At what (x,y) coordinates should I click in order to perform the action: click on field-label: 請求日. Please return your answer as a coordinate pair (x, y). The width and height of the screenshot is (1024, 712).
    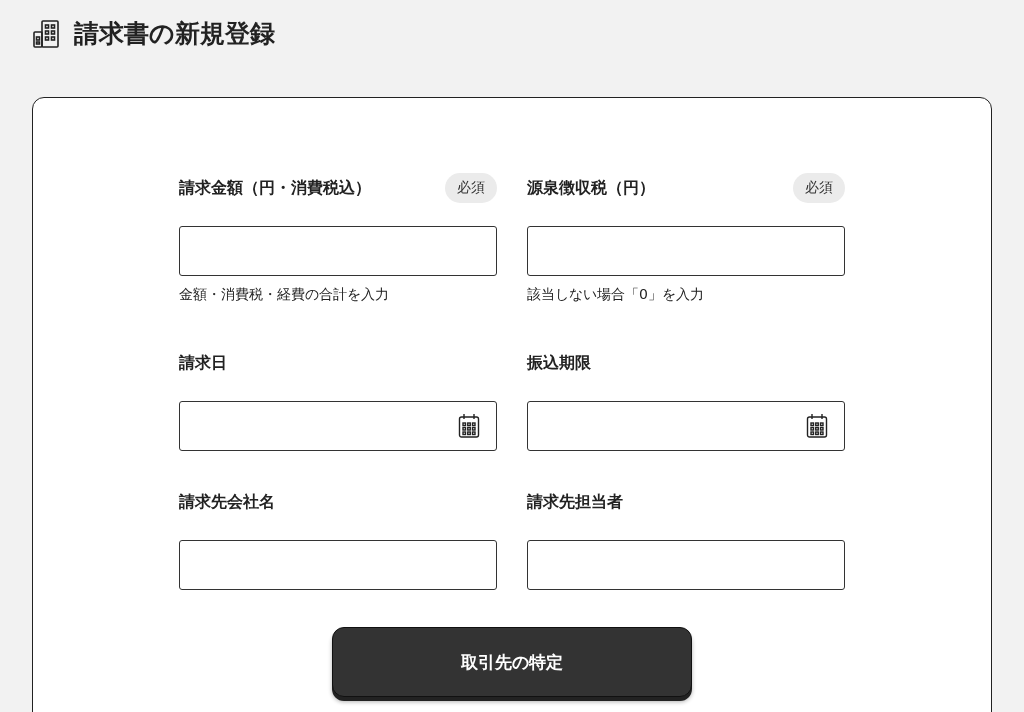
    Looking at the image, I should click on (203, 363).